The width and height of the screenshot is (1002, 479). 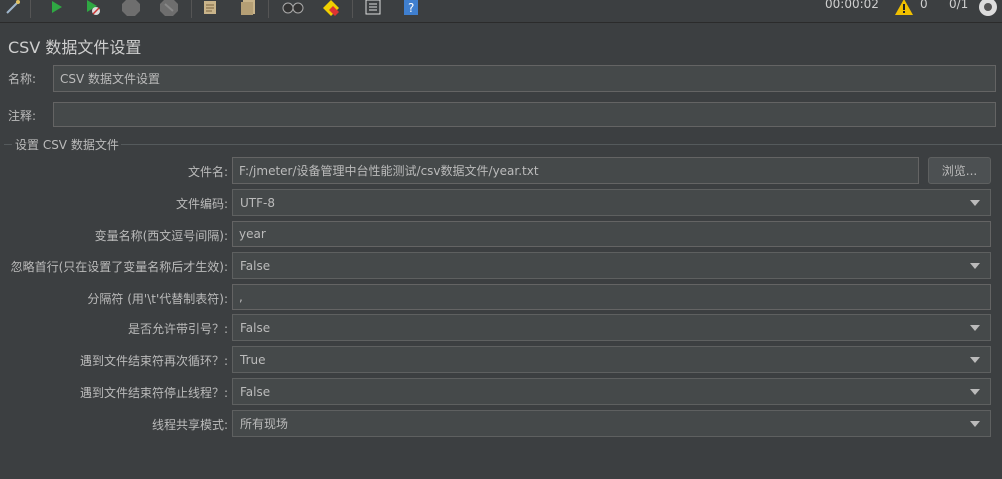 I want to click on function-helper-icon, so click(x=373, y=9).